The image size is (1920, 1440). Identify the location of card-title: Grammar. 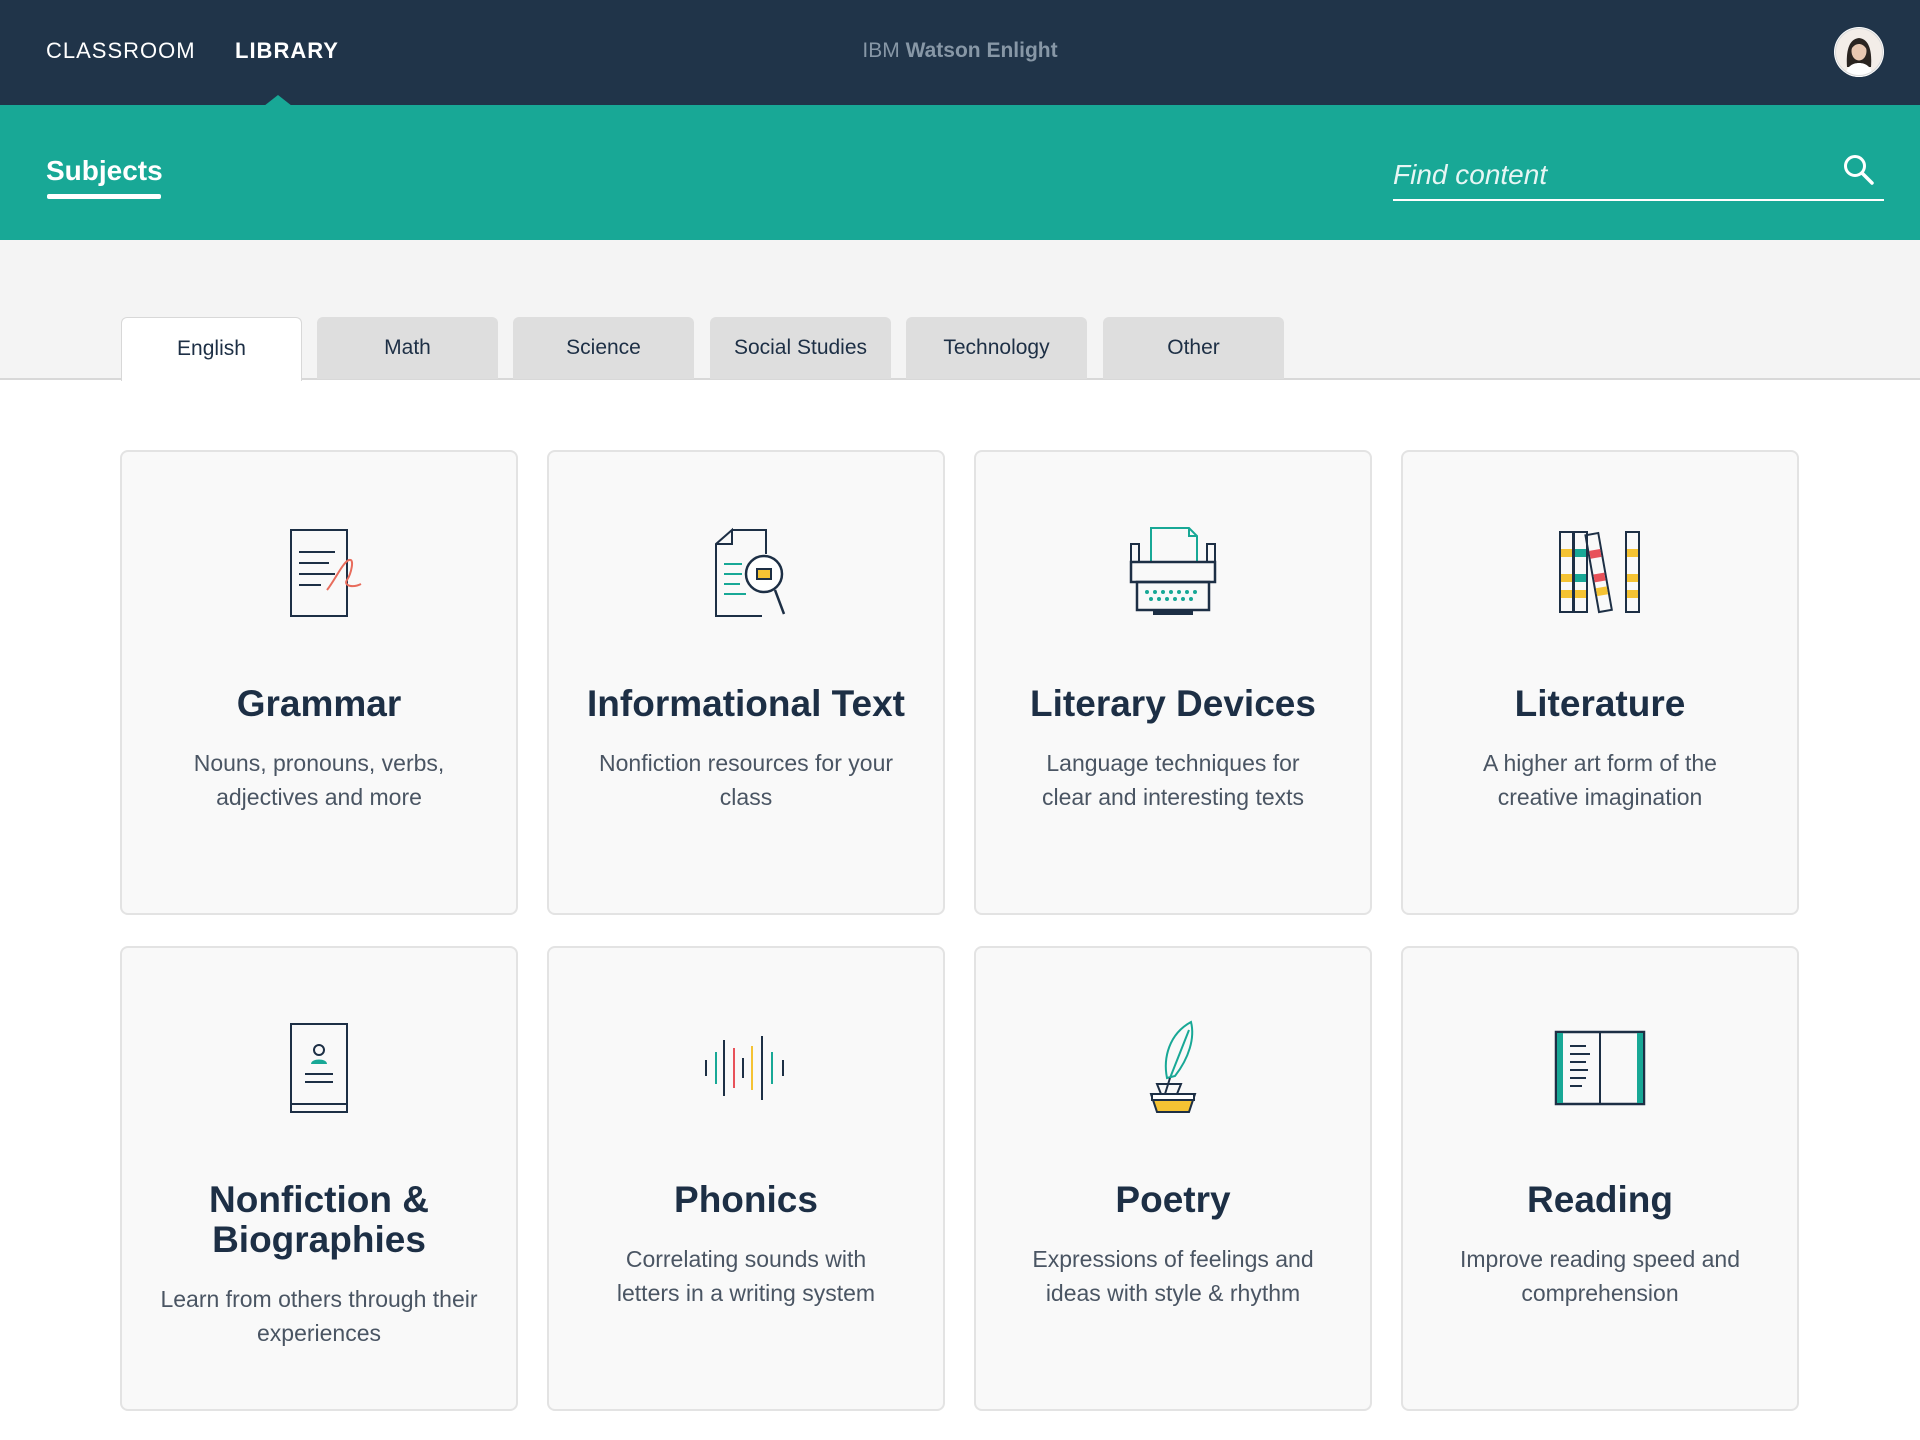
(319, 703).